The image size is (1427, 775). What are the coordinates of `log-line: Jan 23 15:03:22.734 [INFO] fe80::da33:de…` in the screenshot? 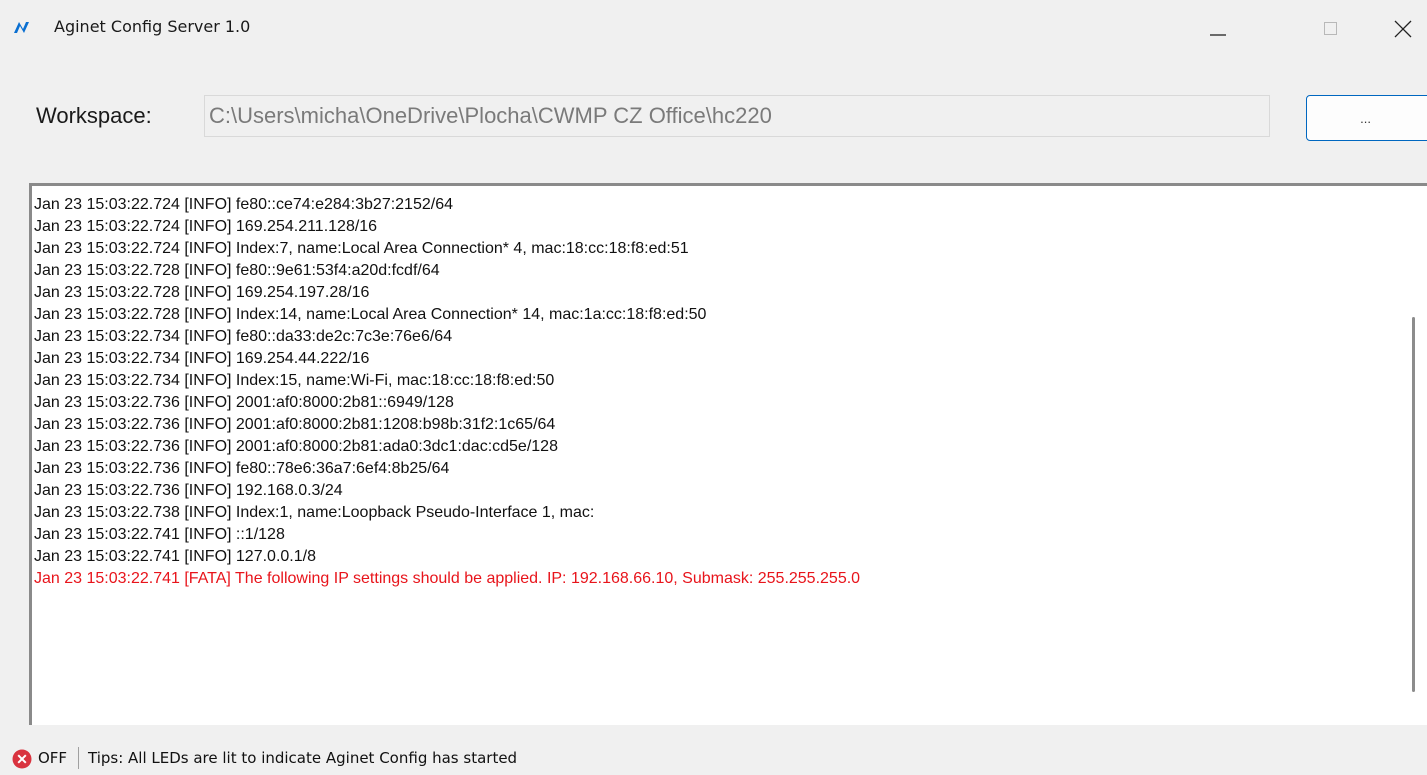 It's located at (243, 336).